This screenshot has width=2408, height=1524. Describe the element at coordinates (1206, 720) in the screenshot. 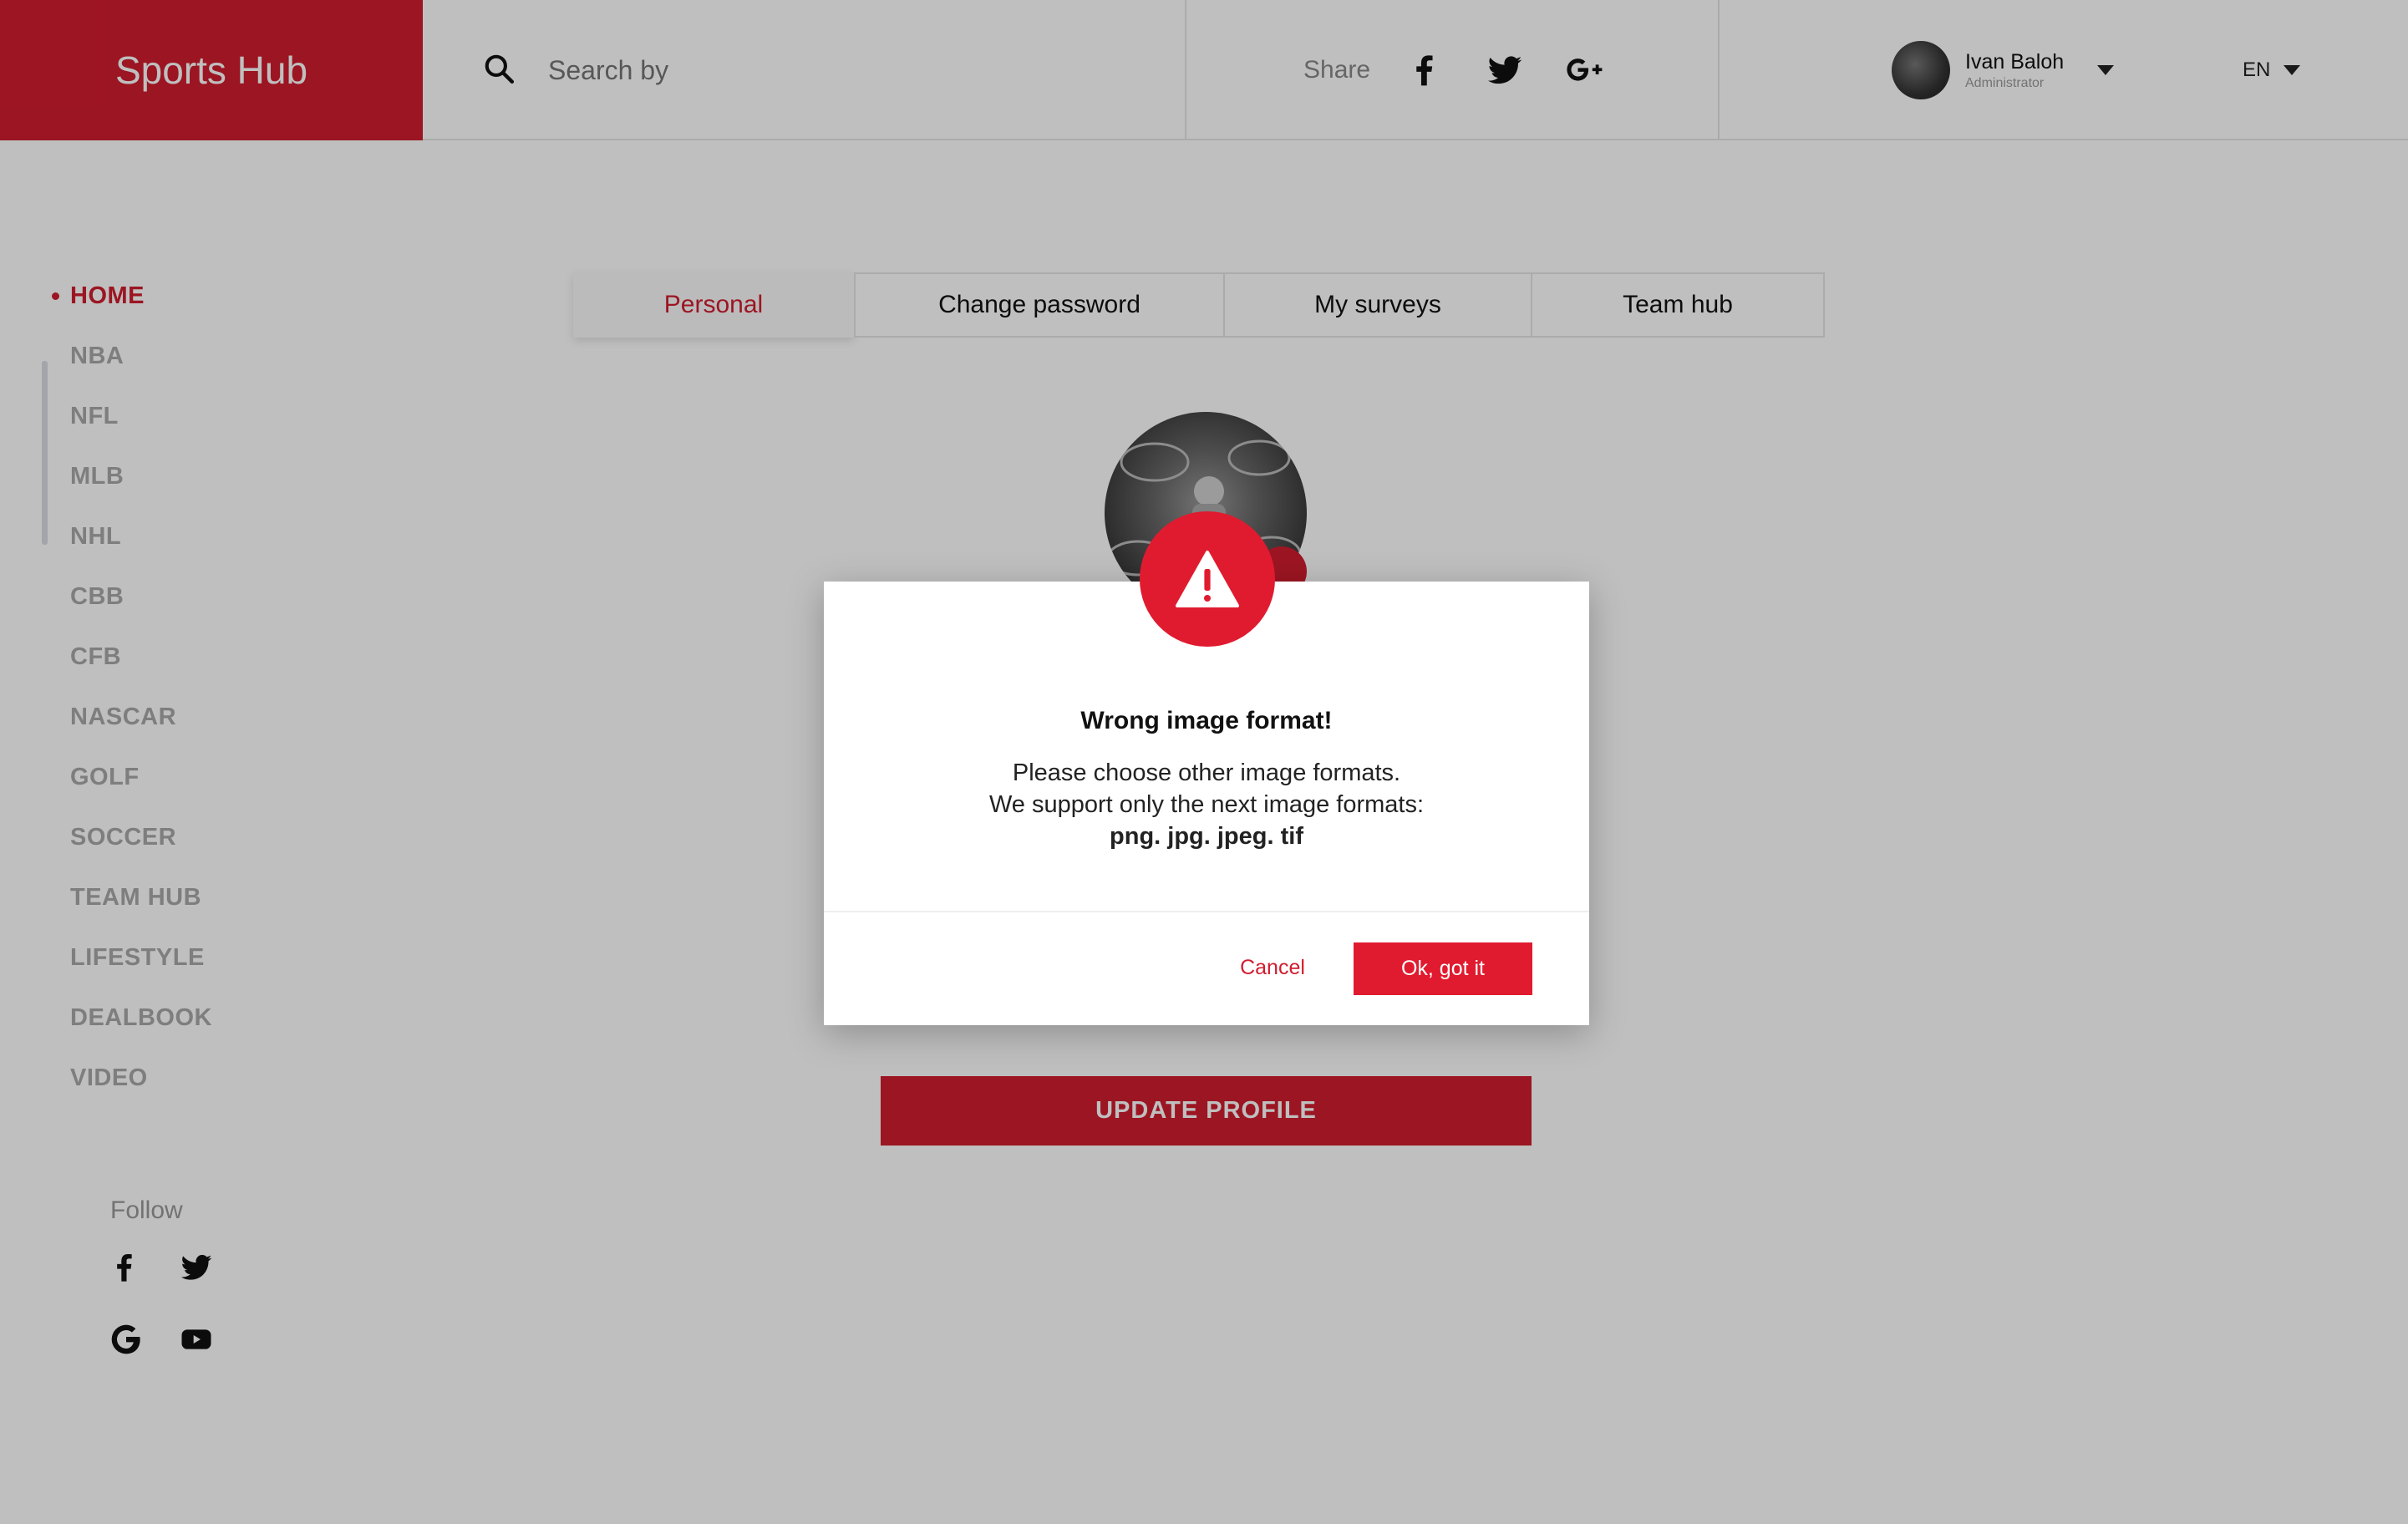

I see `dialog-title: Wrong image format!` at that location.